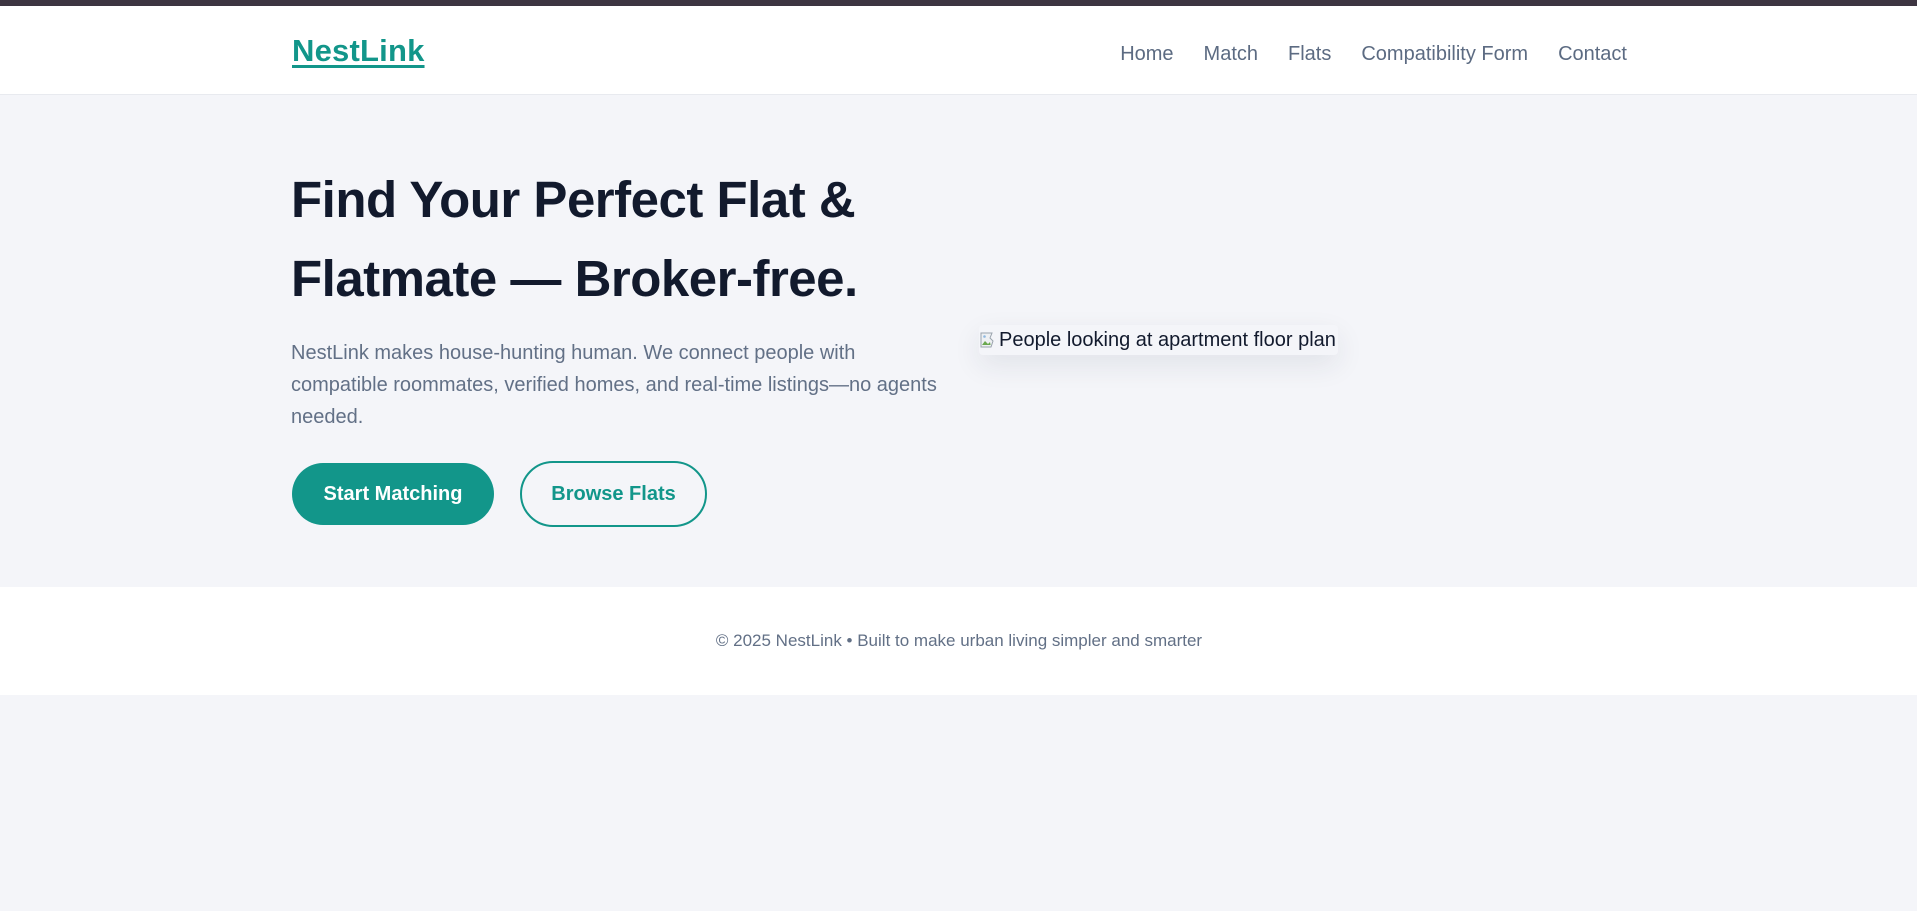  What do you see at coordinates (1231, 54) in the screenshot?
I see `nav-item-match: Match` at bounding box center [1231, 54].